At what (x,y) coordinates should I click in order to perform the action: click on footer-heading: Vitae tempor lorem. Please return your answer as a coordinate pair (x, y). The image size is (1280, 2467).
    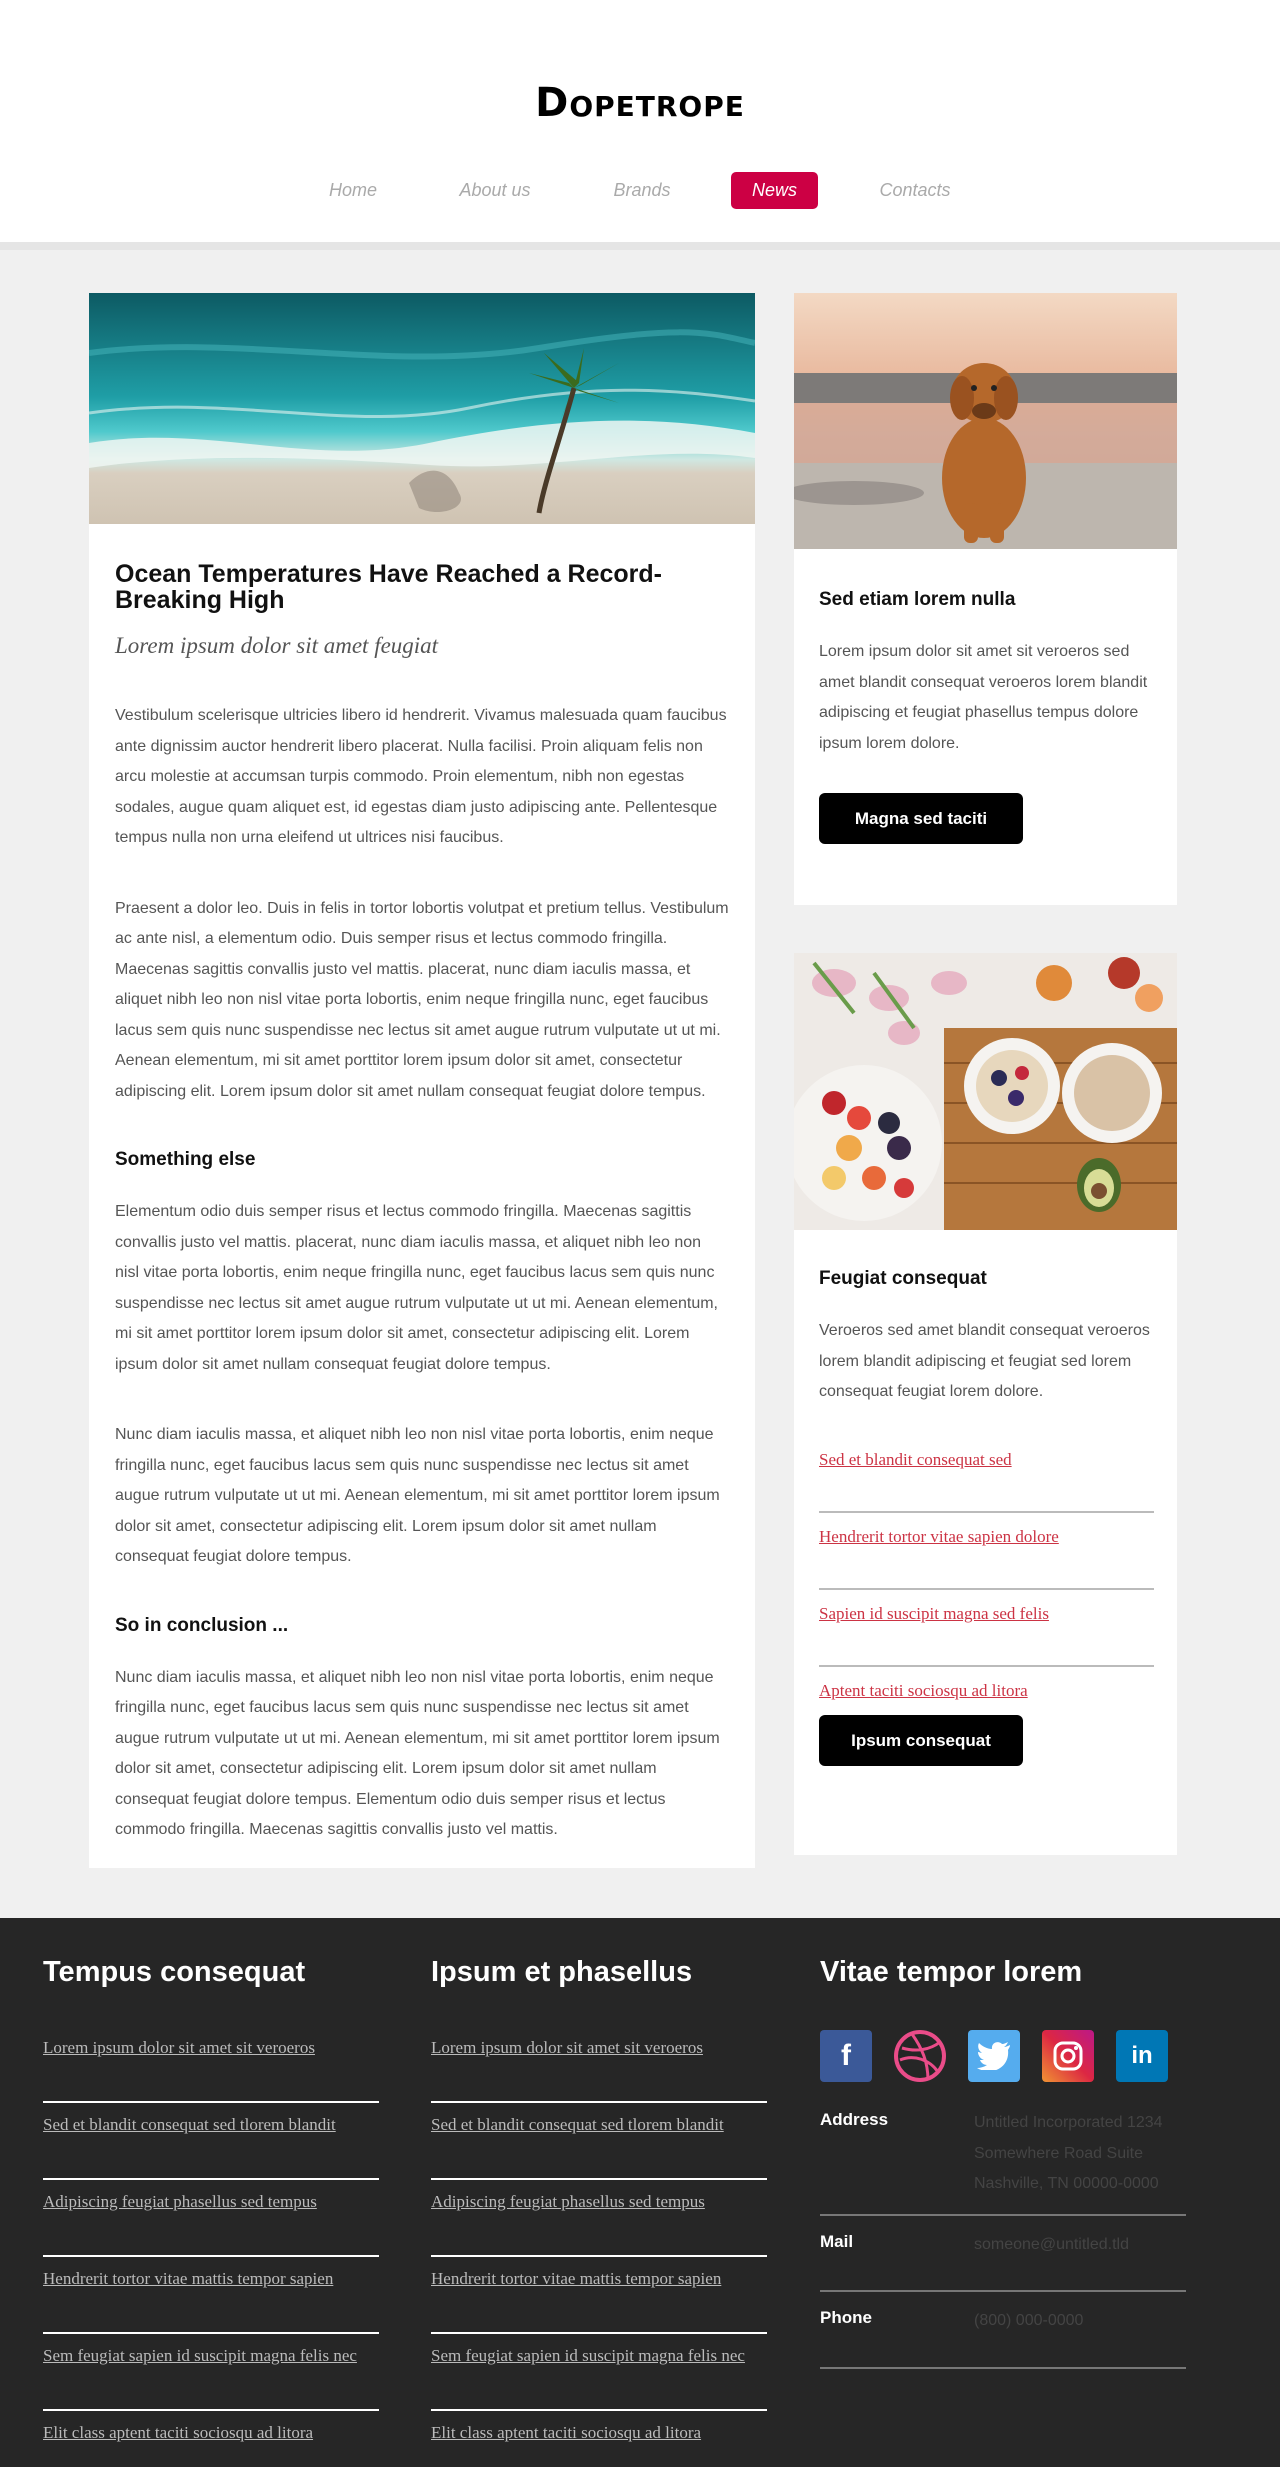
    Looking at the image, I should click on (951, 1972).